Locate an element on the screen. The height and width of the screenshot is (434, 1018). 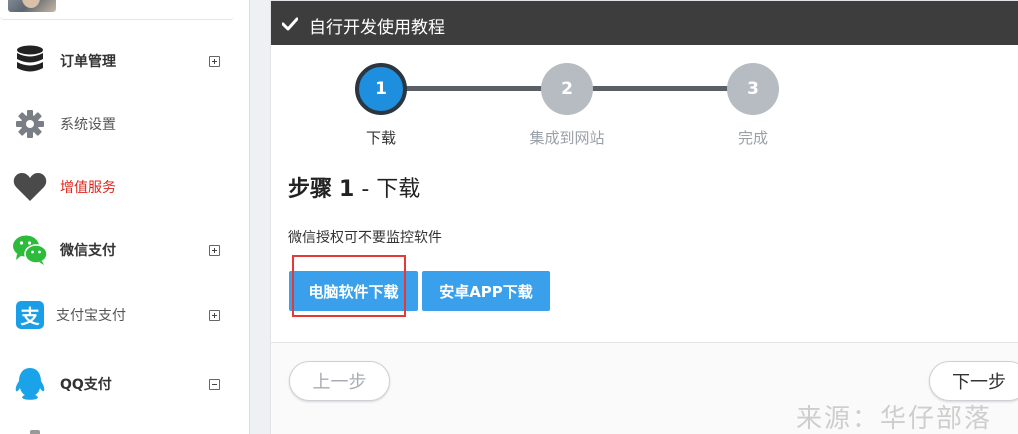
step-description: 微信授权可不要监控软件 is located at coordinates (365, 238).